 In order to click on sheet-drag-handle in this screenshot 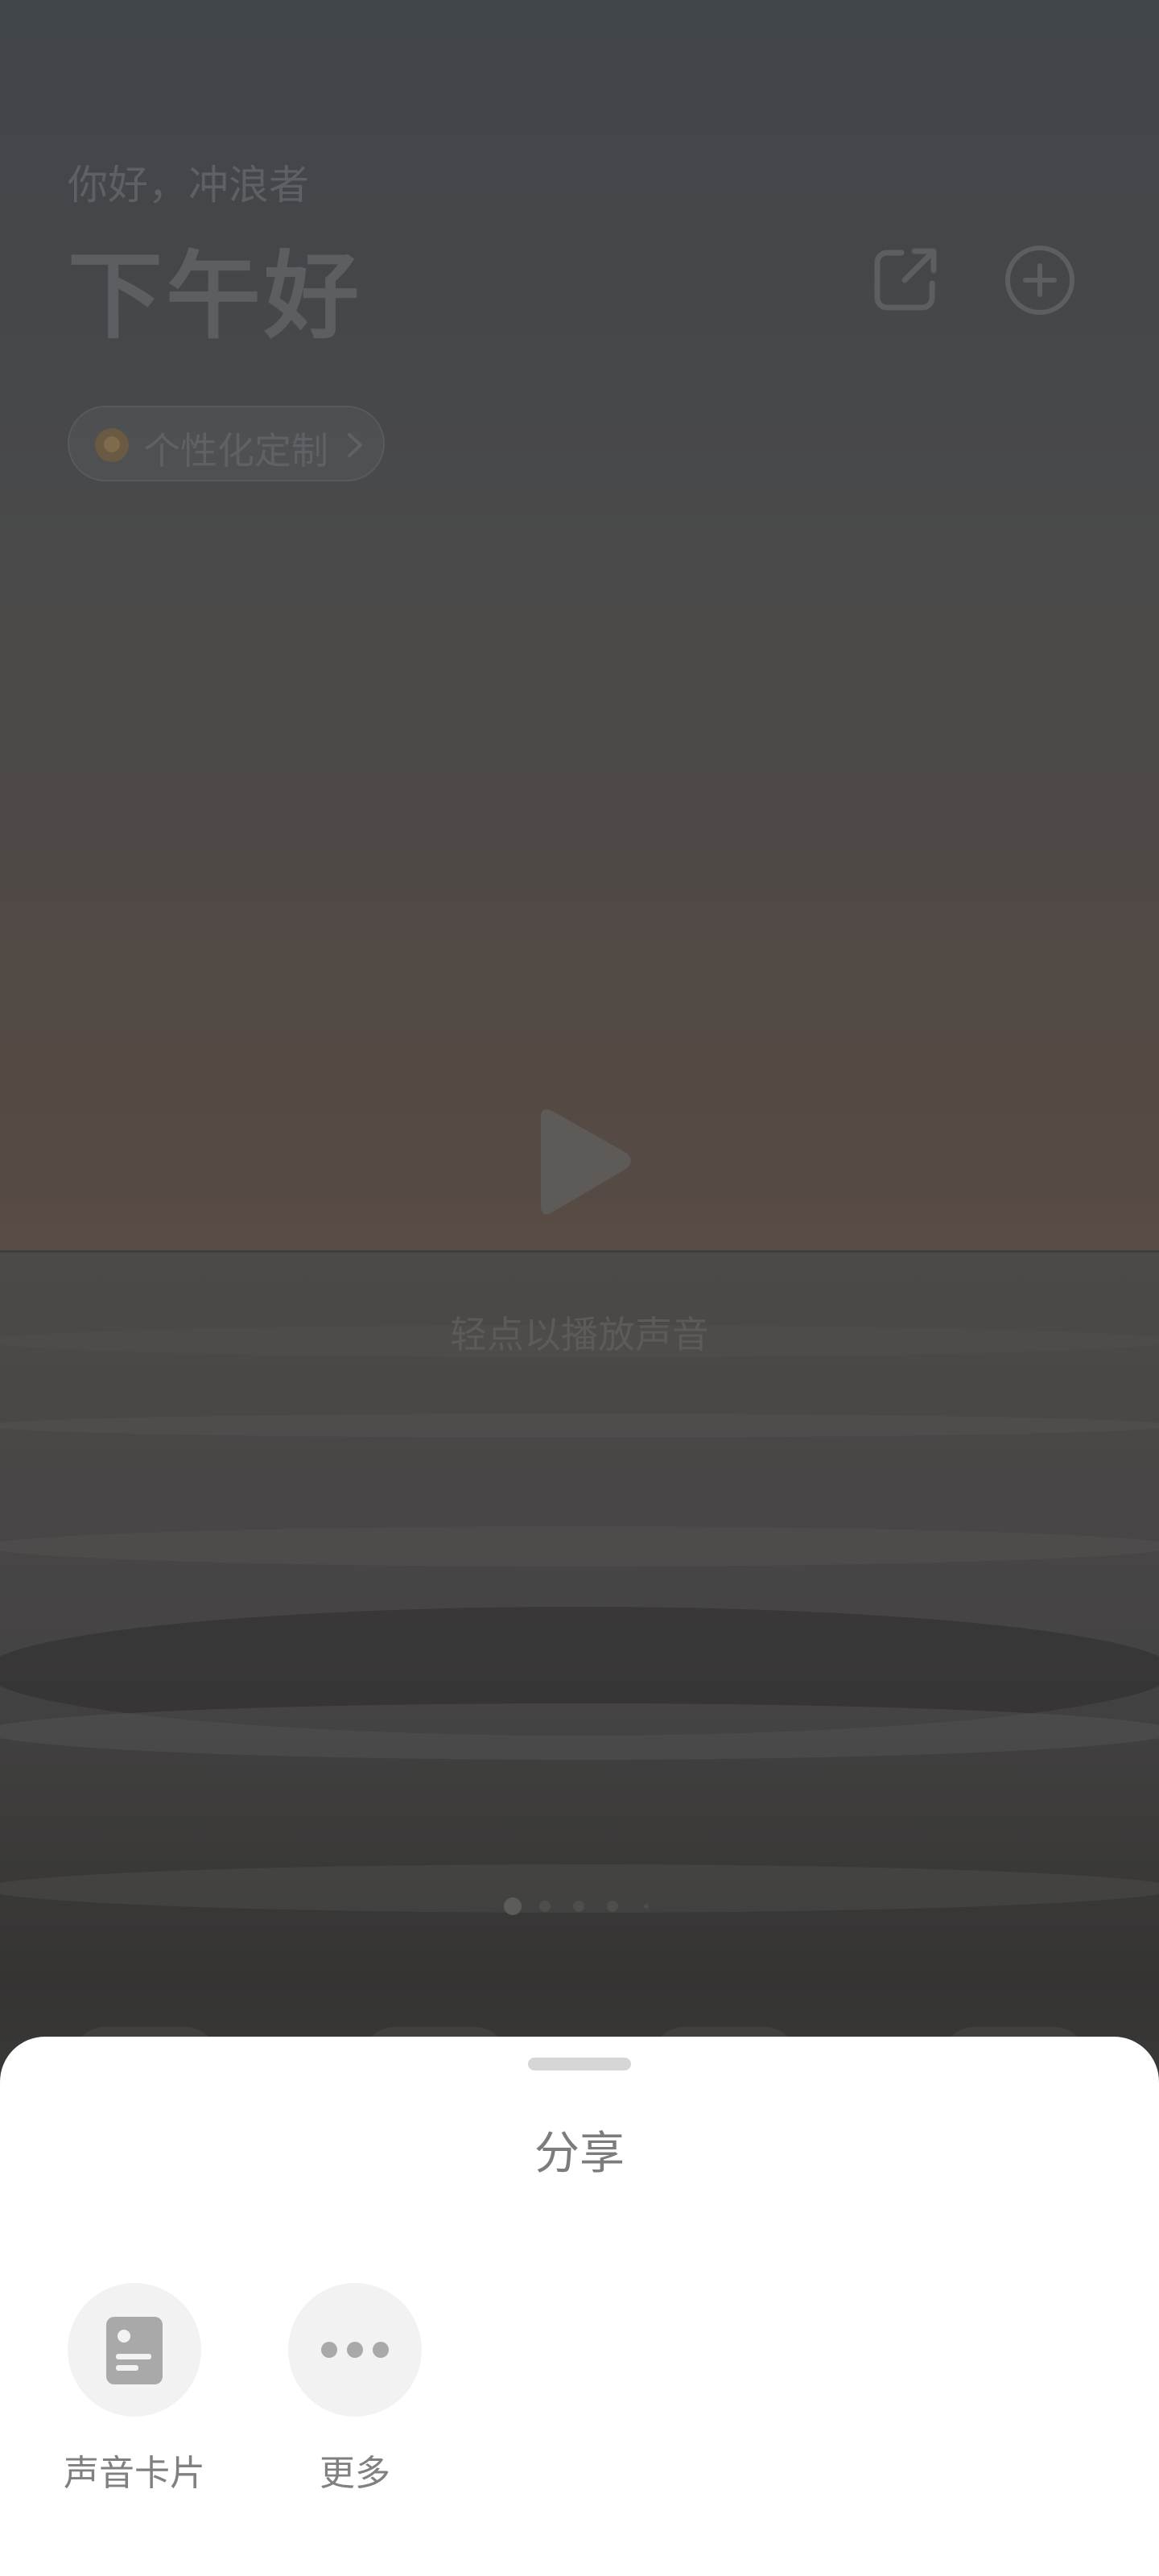, I will do `click(579, 2064)`.